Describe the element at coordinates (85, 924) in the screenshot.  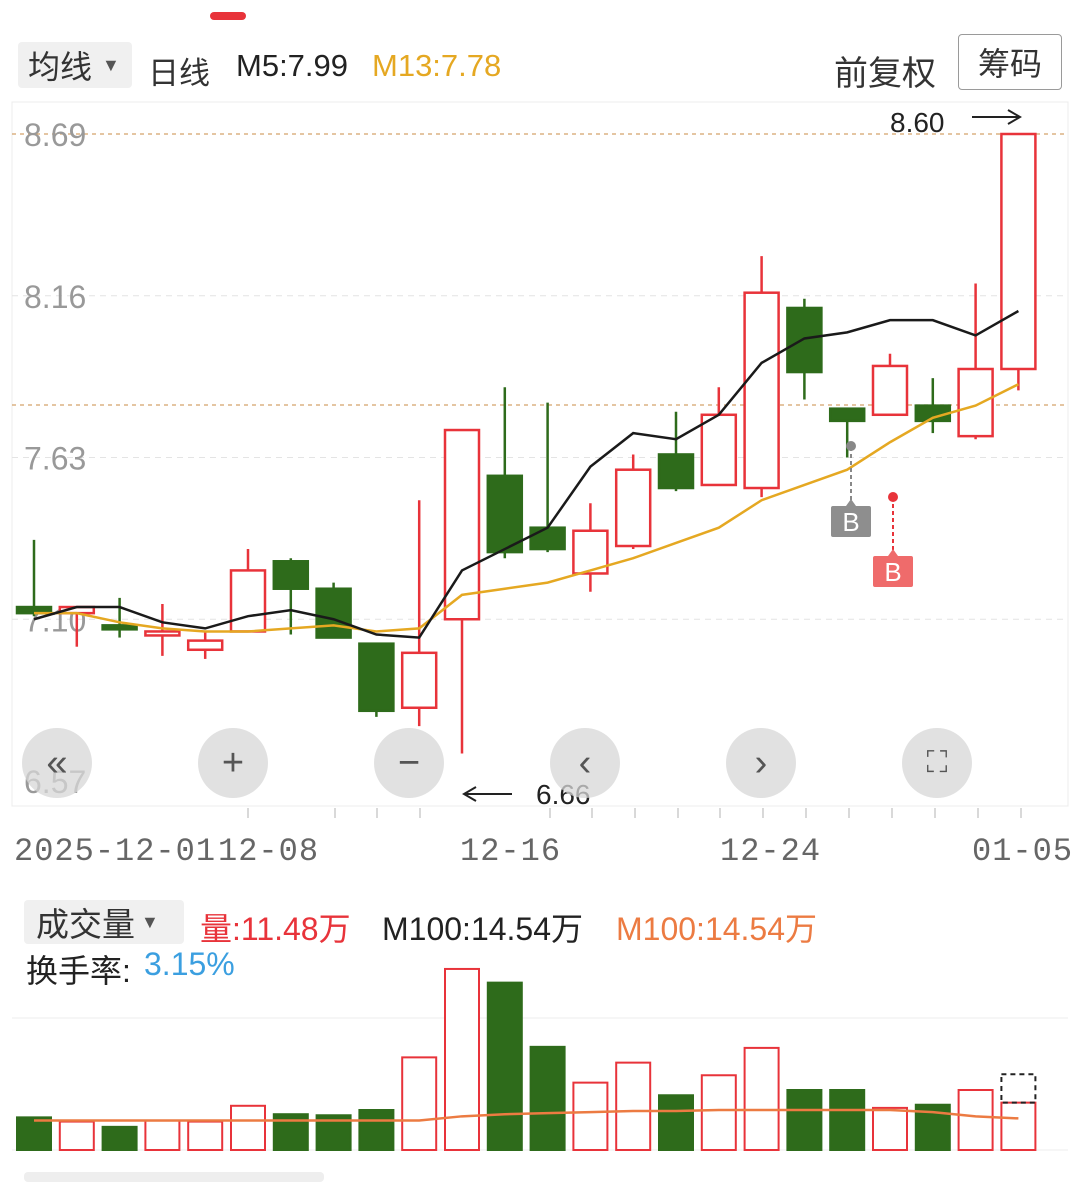
I see `volume-indicator-label: 成交量` at that location.